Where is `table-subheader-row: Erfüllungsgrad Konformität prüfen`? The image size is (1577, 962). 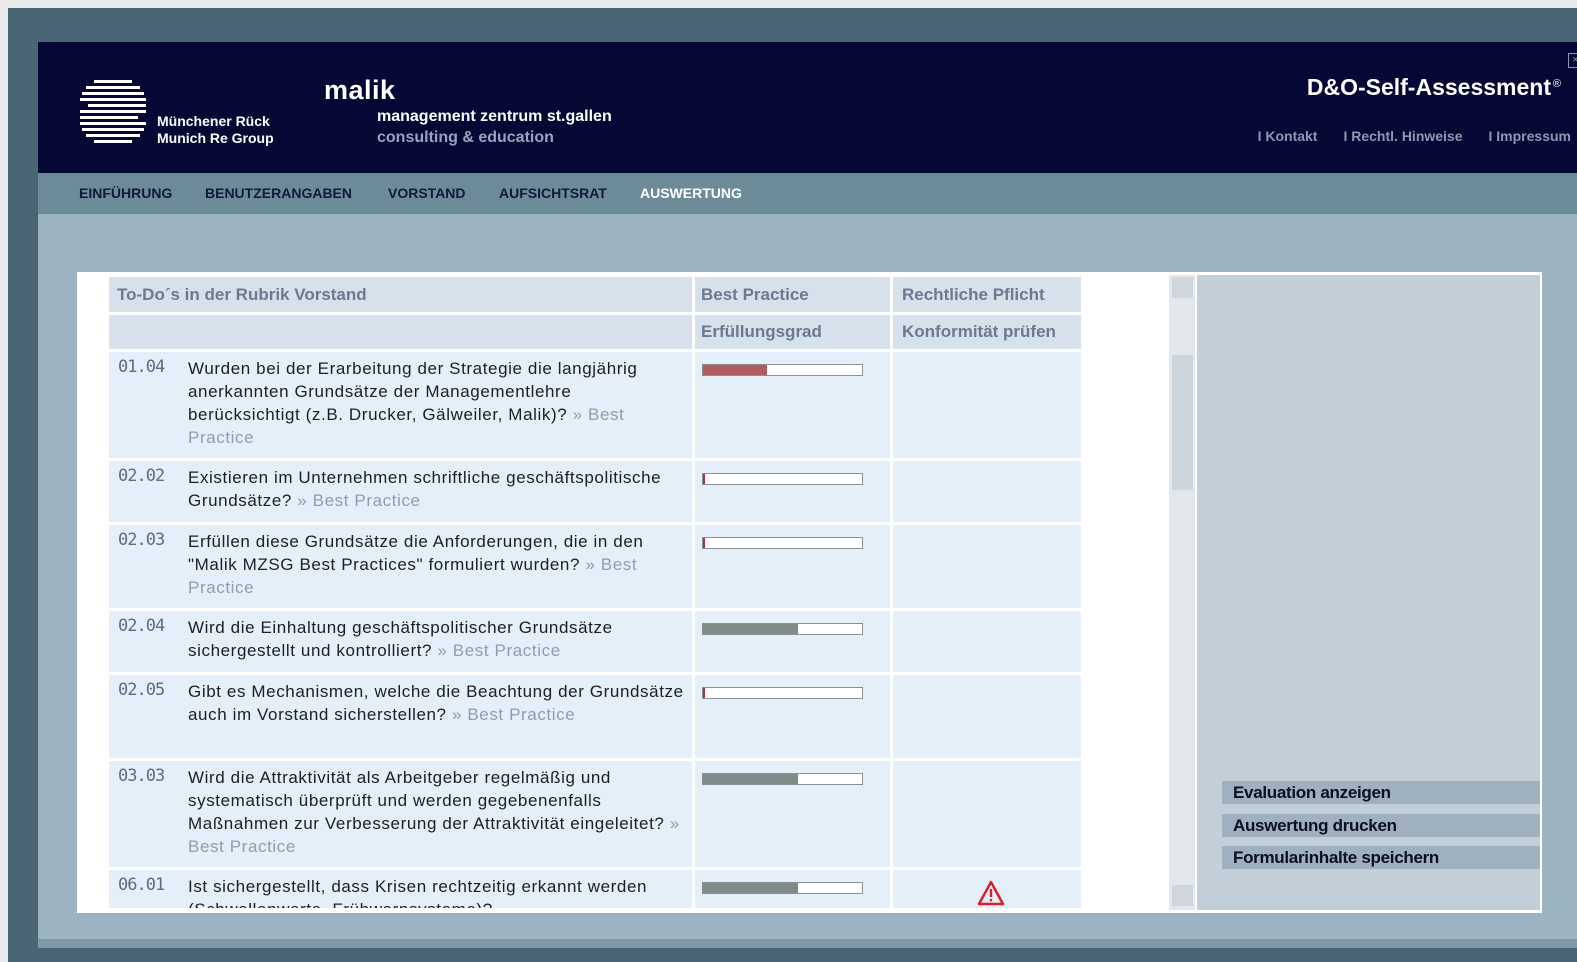
table-subheader-row: Erfüllungsgrad Konformität prüfen is located at coordinates (595, 332).